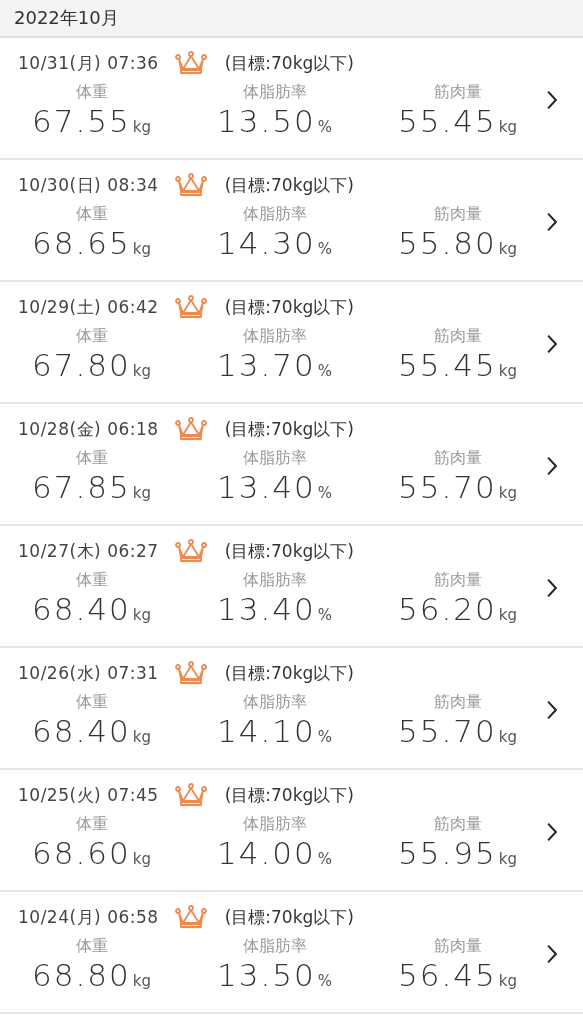 The width and height of the screenshot is (583, 1024). What do you see at coordinates (266, 365) in the screenshot?
I see `metric-value: 13.70` at bounding box center [266, 365].